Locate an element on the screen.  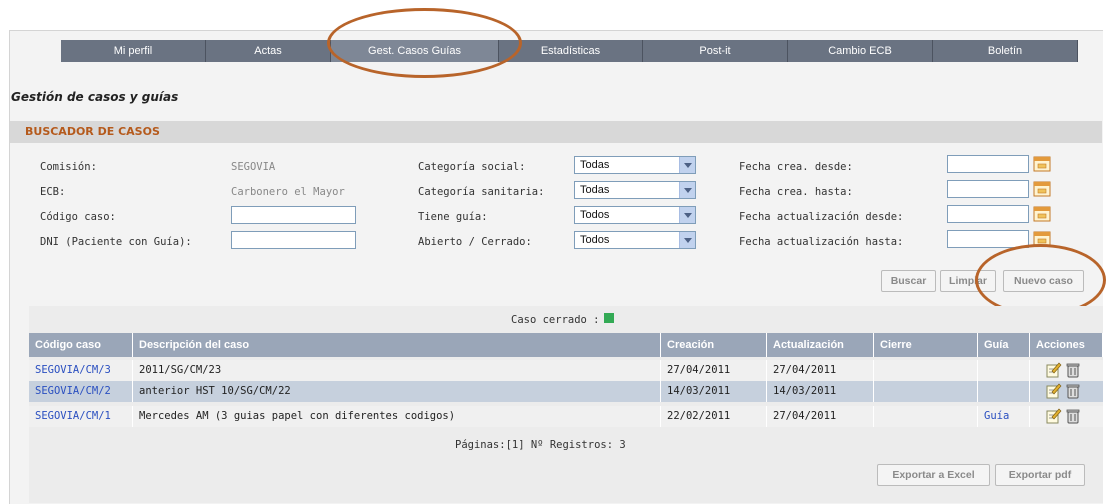
nav-mi-perfil: Mi perfil is located at coordinates (133, 51).